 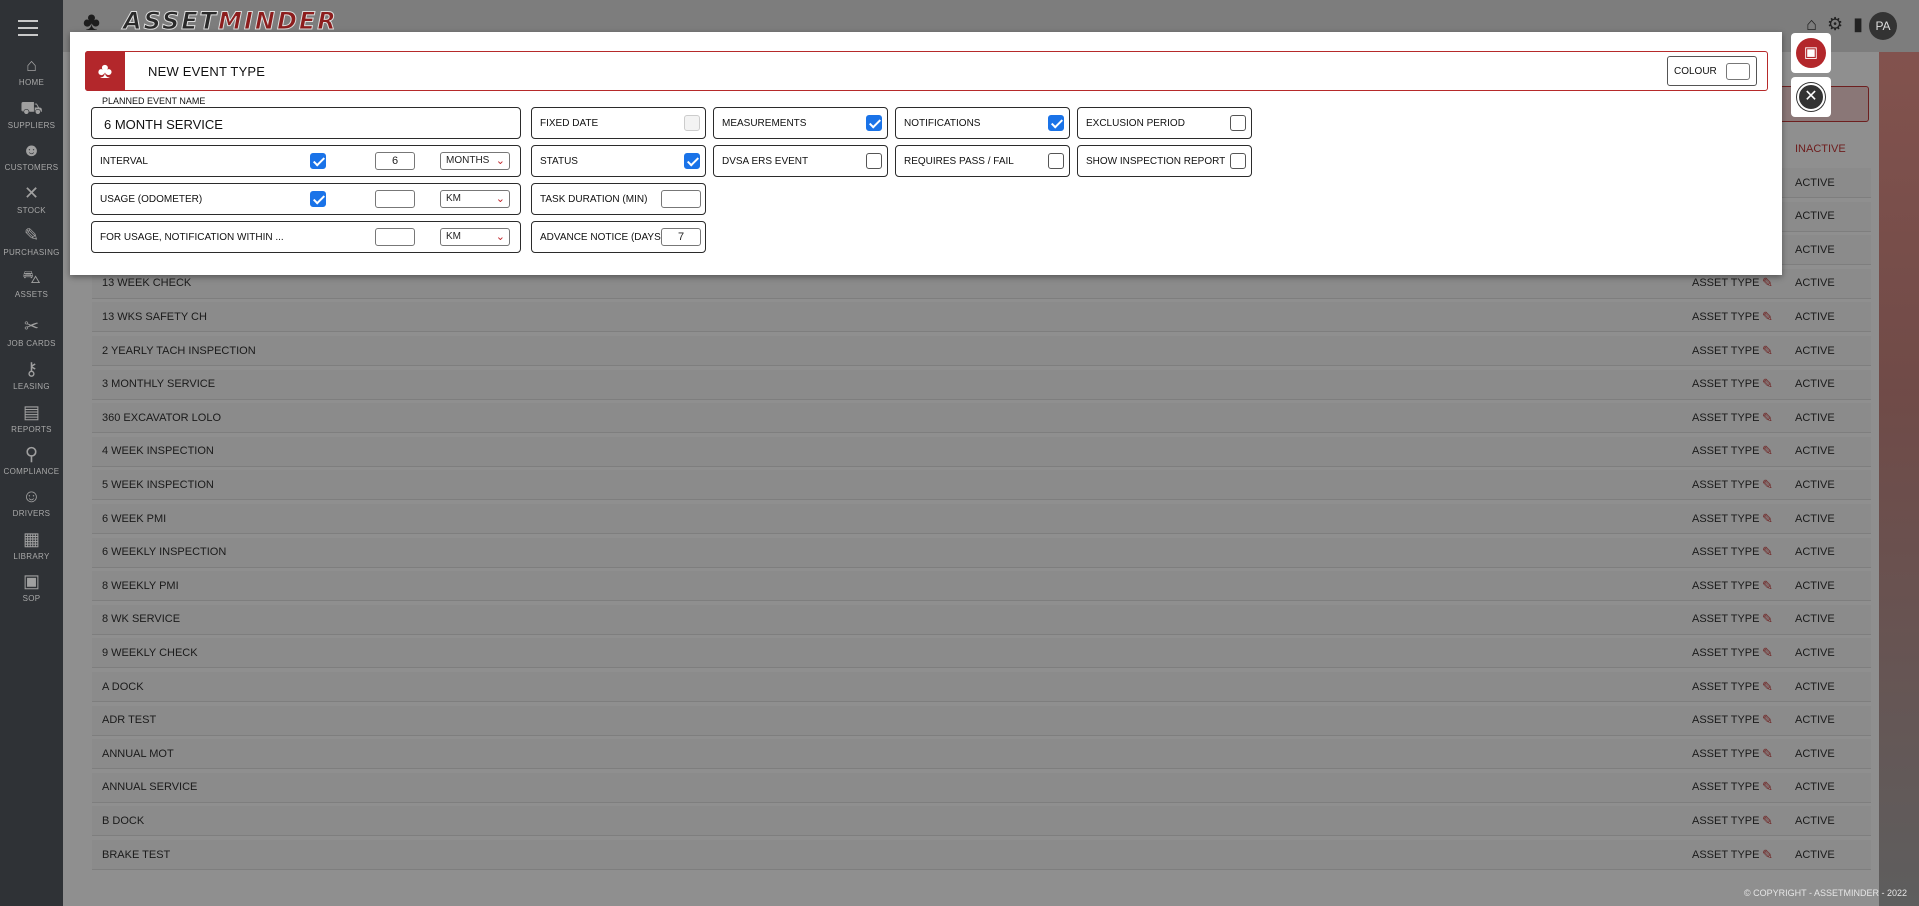 I want to click on sidebar-item-job-cards: ✂ JOB CARDS, so click(x=31, y=332).